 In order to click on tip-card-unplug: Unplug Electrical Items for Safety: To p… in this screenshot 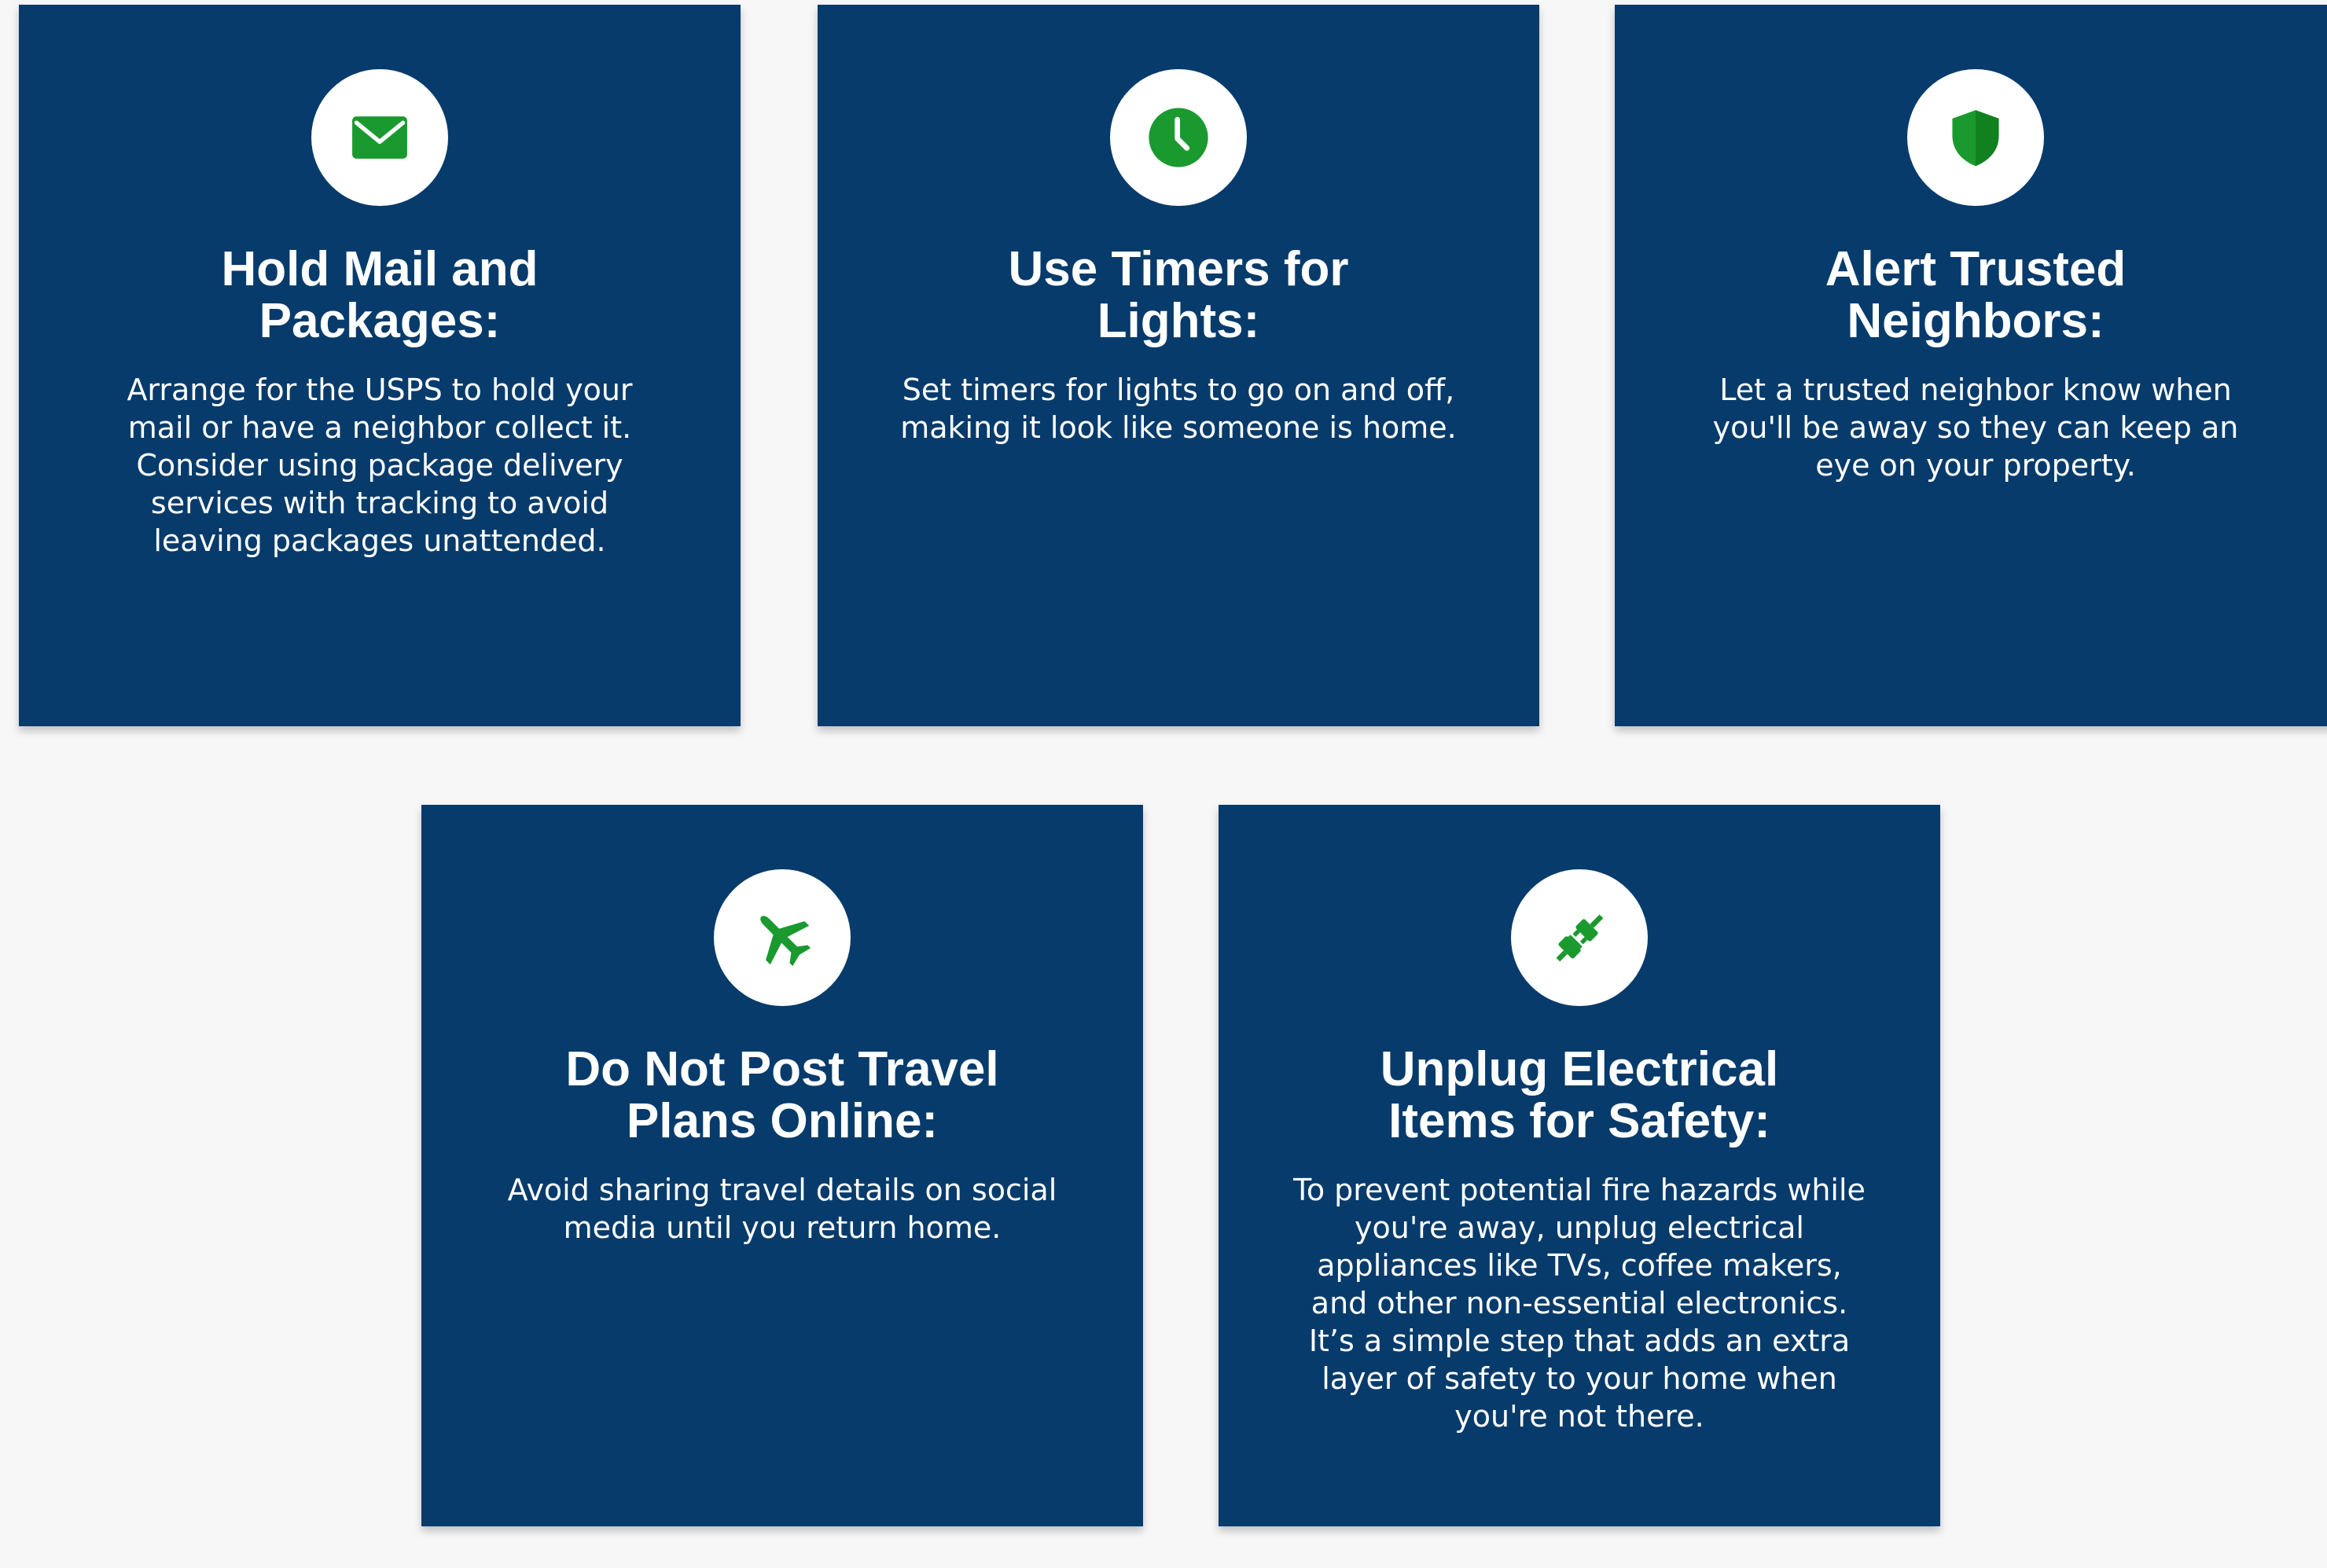, I will do `click(1579, 1165)`.